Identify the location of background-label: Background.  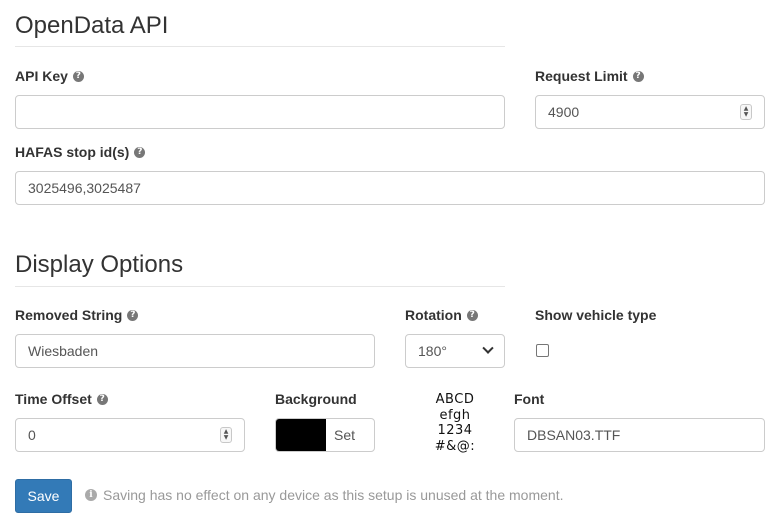
(316, 399).